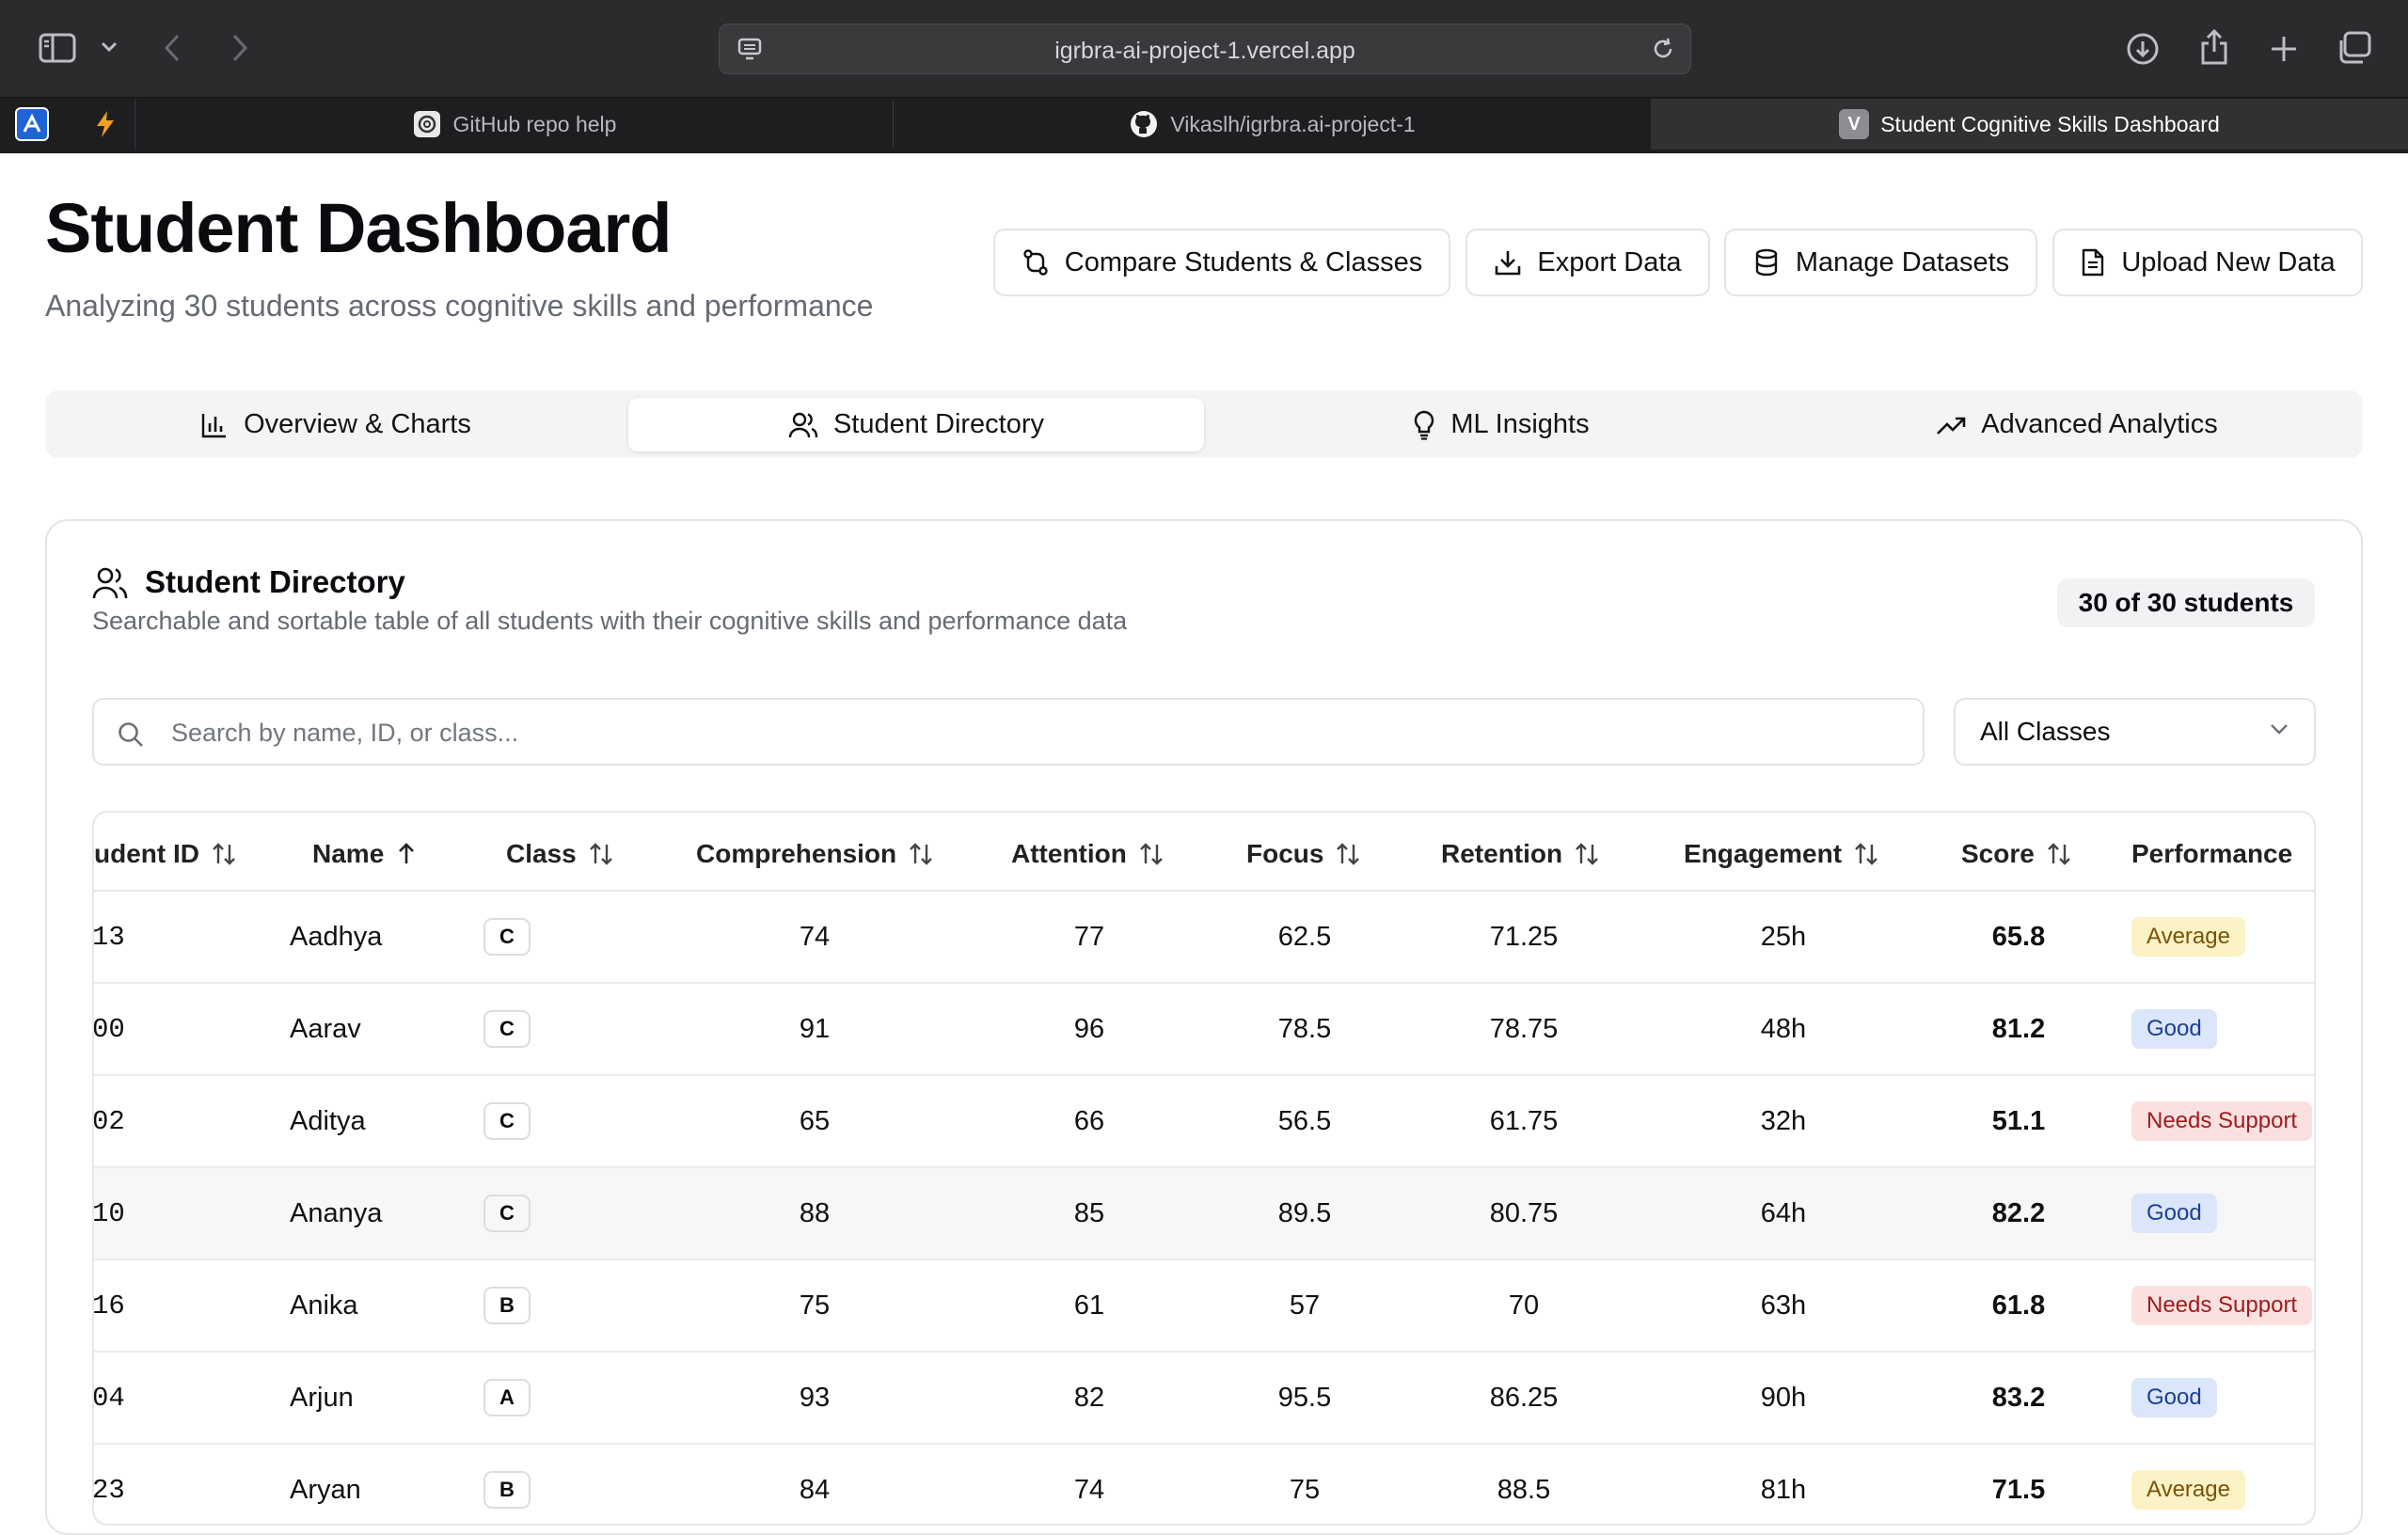 The width and height of the screenshot is (2408, 1535). What do you see at coordinates (214, 425) in the screenshot?
I see `bar-chart-icon` at bounding box center [214, 425].